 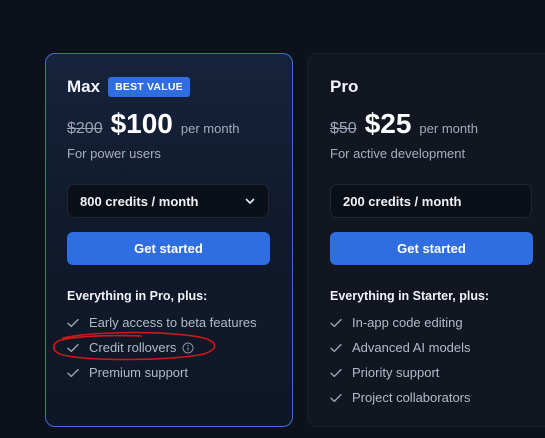 I want to click on price-row: $200 $100 per month, so click(x=153, y=124).